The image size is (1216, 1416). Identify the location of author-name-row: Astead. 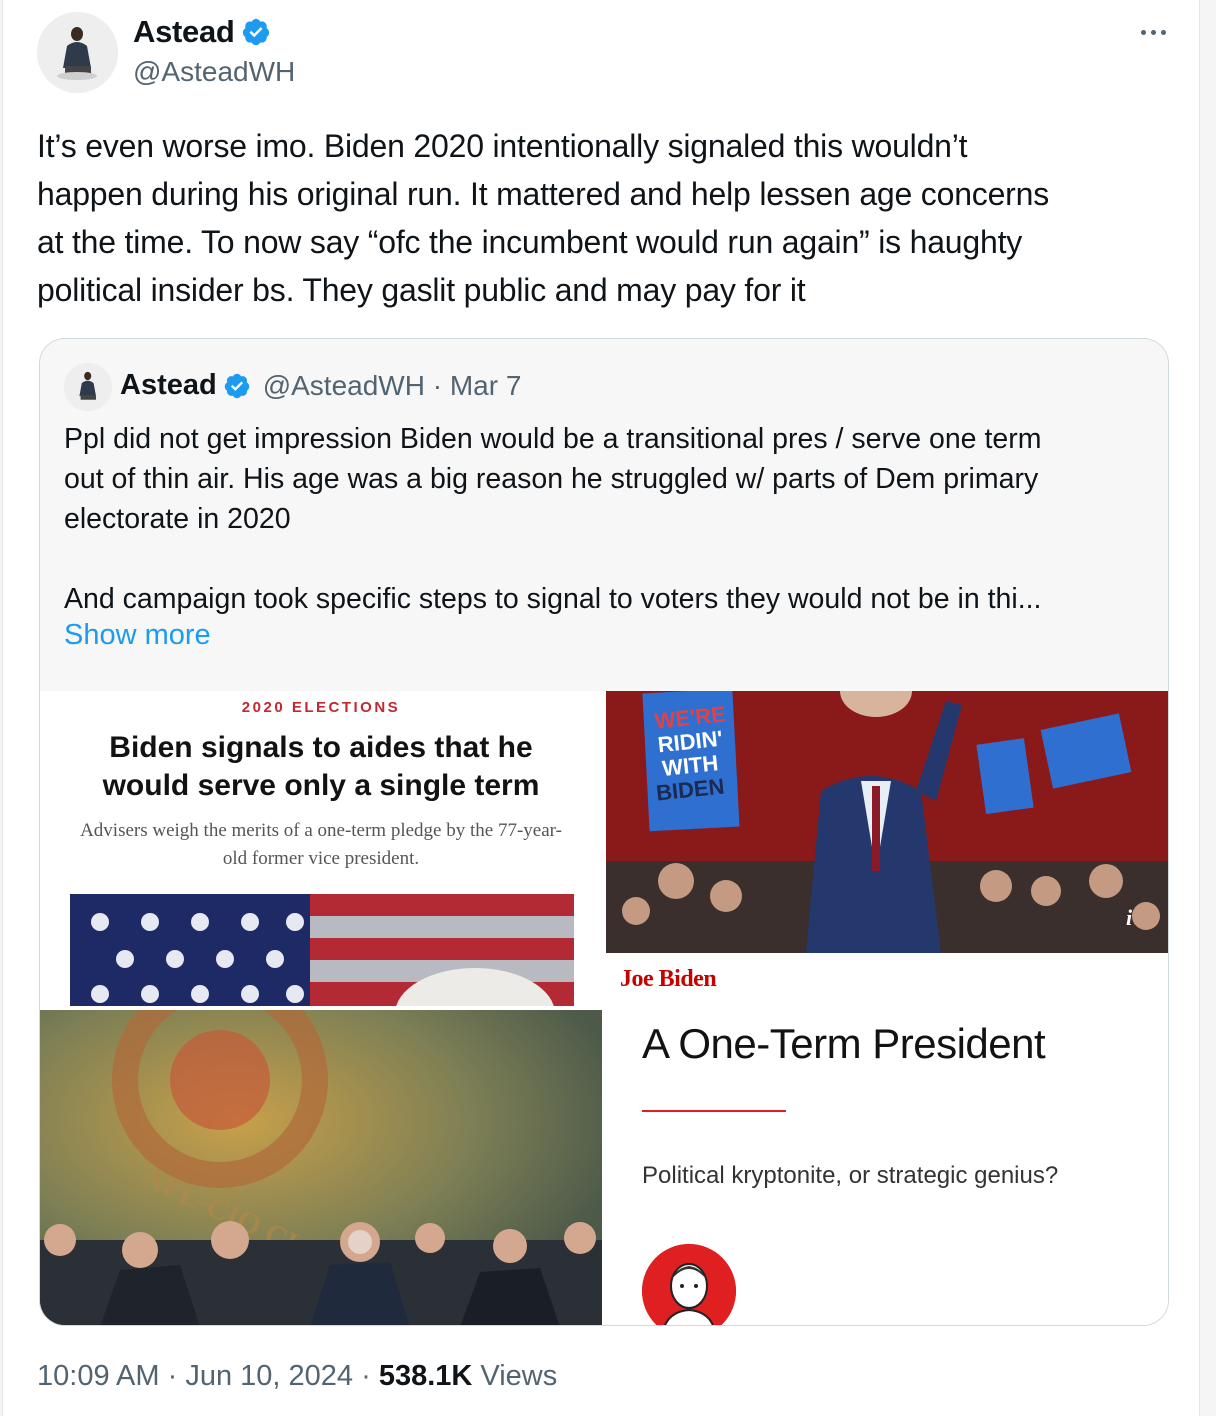
(202, 32).